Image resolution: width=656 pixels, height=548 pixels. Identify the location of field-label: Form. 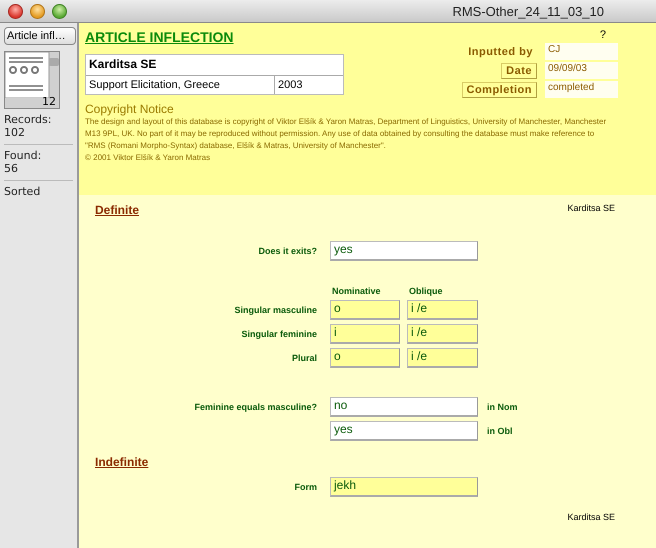
(306, 487).